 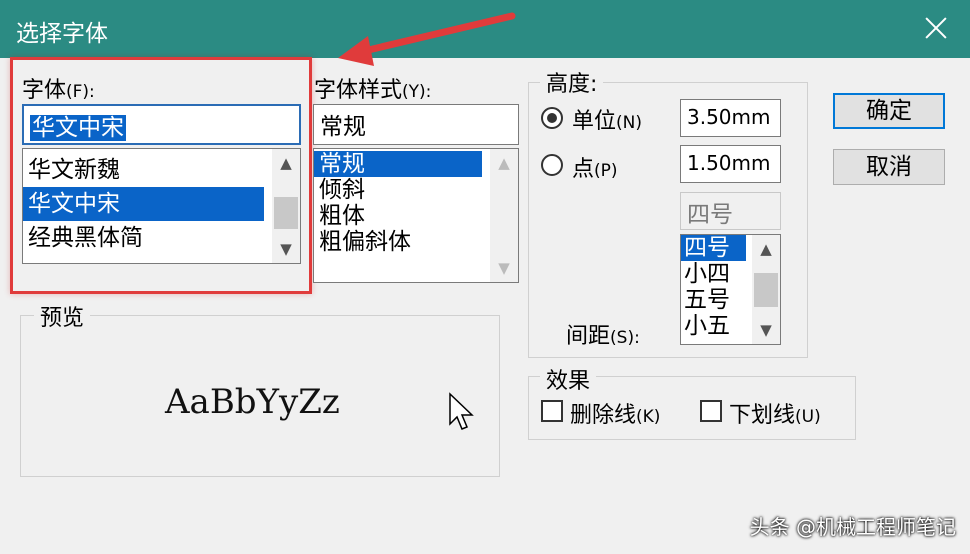 I want to click on unit-label: 单位(N), so click(x=607, y=121).